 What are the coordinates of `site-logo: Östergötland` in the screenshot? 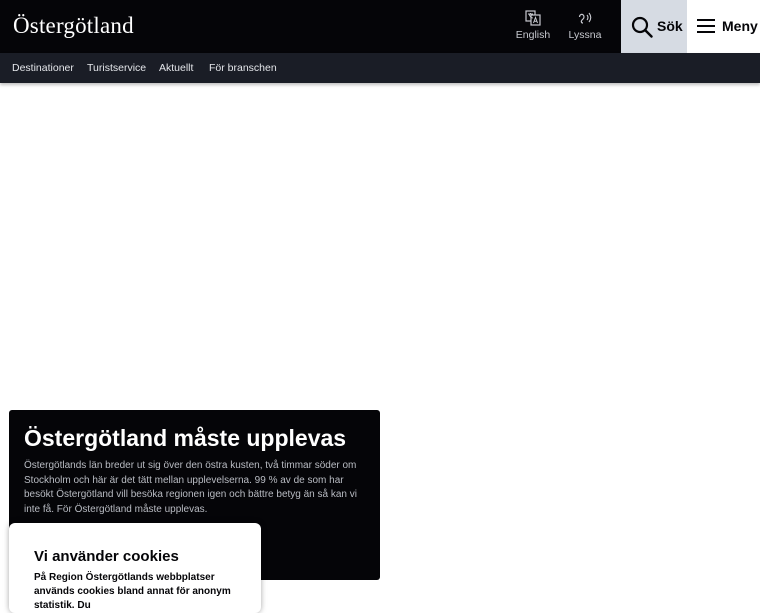 It's located at (73, 26).